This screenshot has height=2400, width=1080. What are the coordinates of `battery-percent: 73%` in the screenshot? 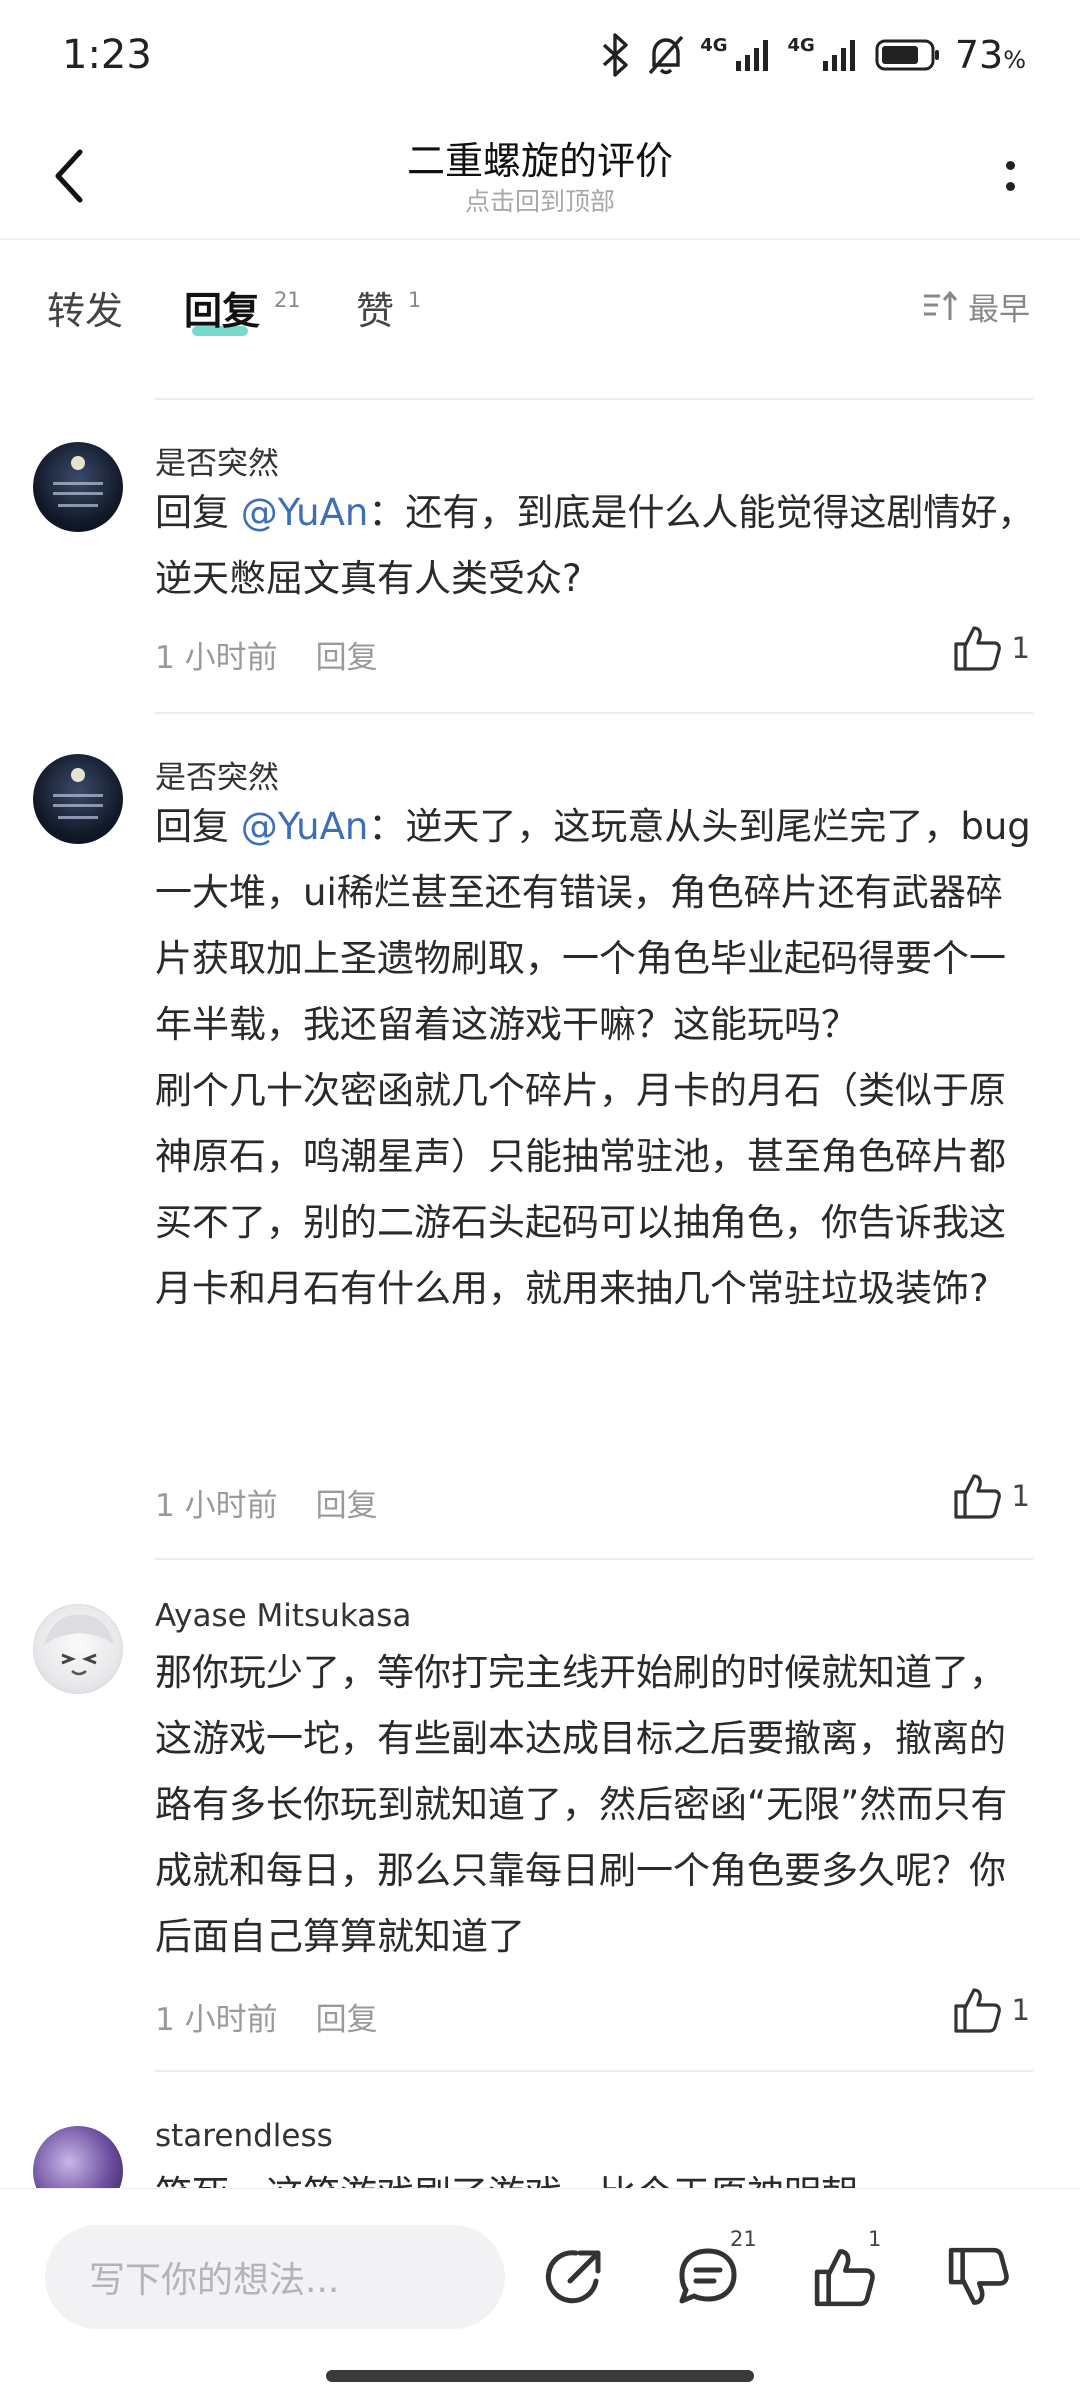 It's located at (990, 55).